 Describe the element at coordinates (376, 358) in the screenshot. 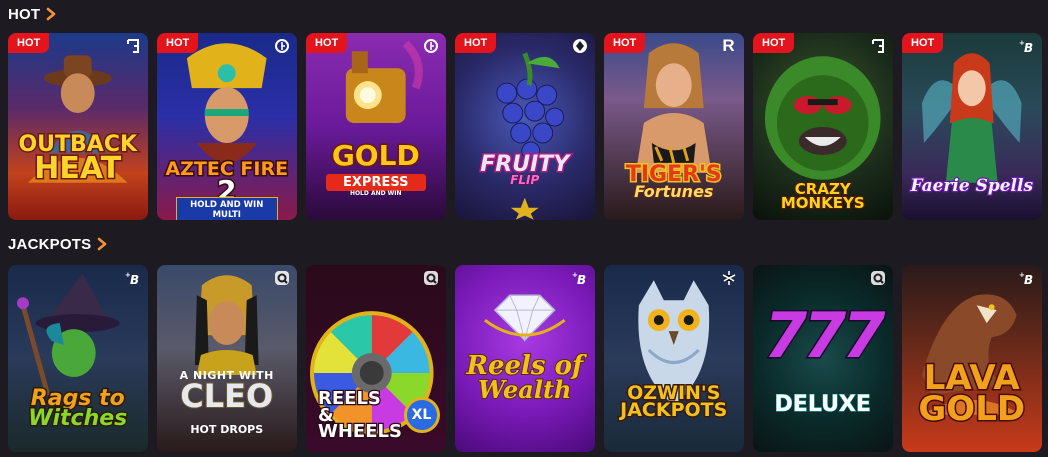

I see `game-card-reels-and-wheels-xl: REELS & WHEELS XL` at that location.